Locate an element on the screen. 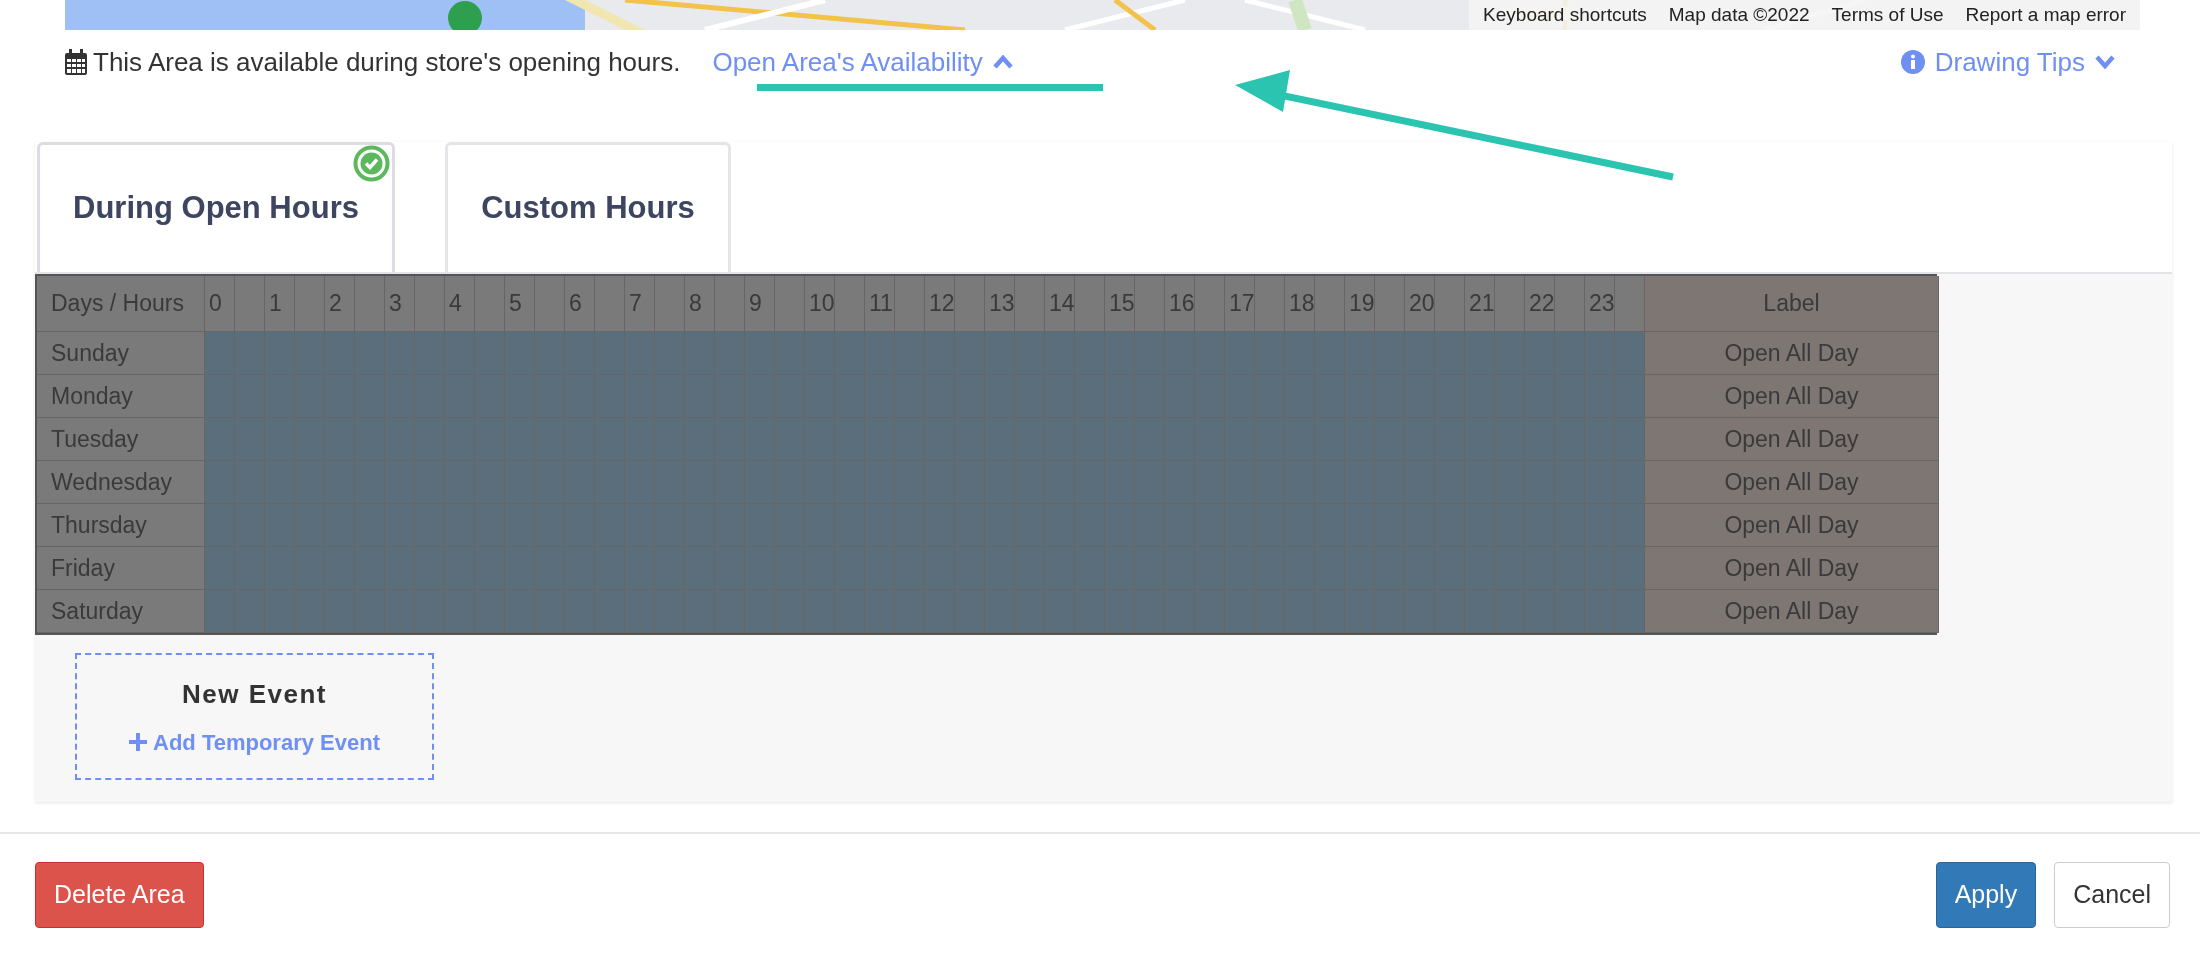 The image size is (2200, 954). map-attribution-link: Terms of Use is located at coordinates (1887, 15).